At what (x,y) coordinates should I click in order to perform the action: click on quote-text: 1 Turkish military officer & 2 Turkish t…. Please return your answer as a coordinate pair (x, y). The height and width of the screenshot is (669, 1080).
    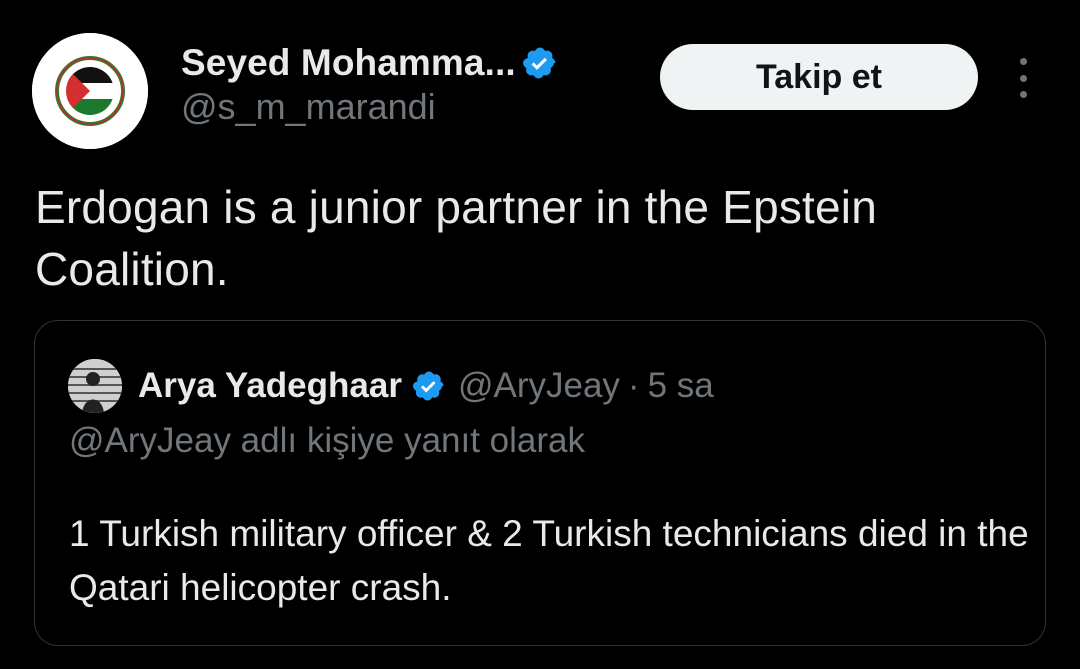
    Looking at the image, I should click on (549, 560).